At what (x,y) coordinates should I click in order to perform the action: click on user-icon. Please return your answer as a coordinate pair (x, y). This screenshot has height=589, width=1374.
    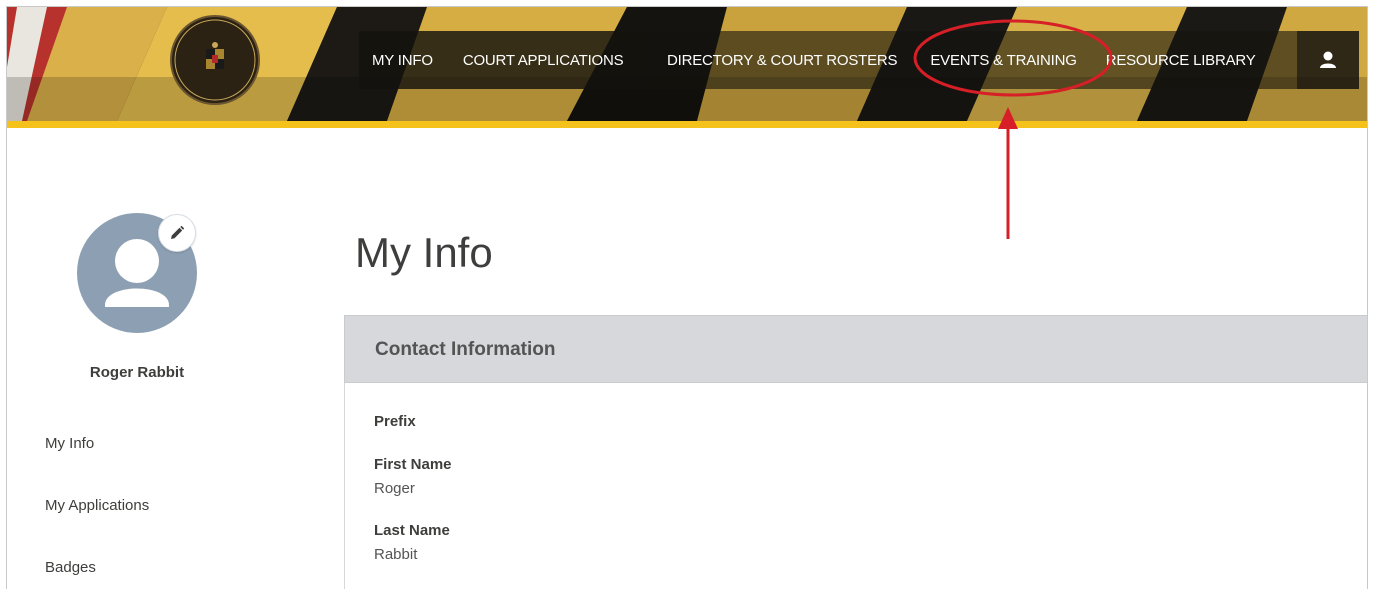
    Looking at the image, I should click on (1328, 59).